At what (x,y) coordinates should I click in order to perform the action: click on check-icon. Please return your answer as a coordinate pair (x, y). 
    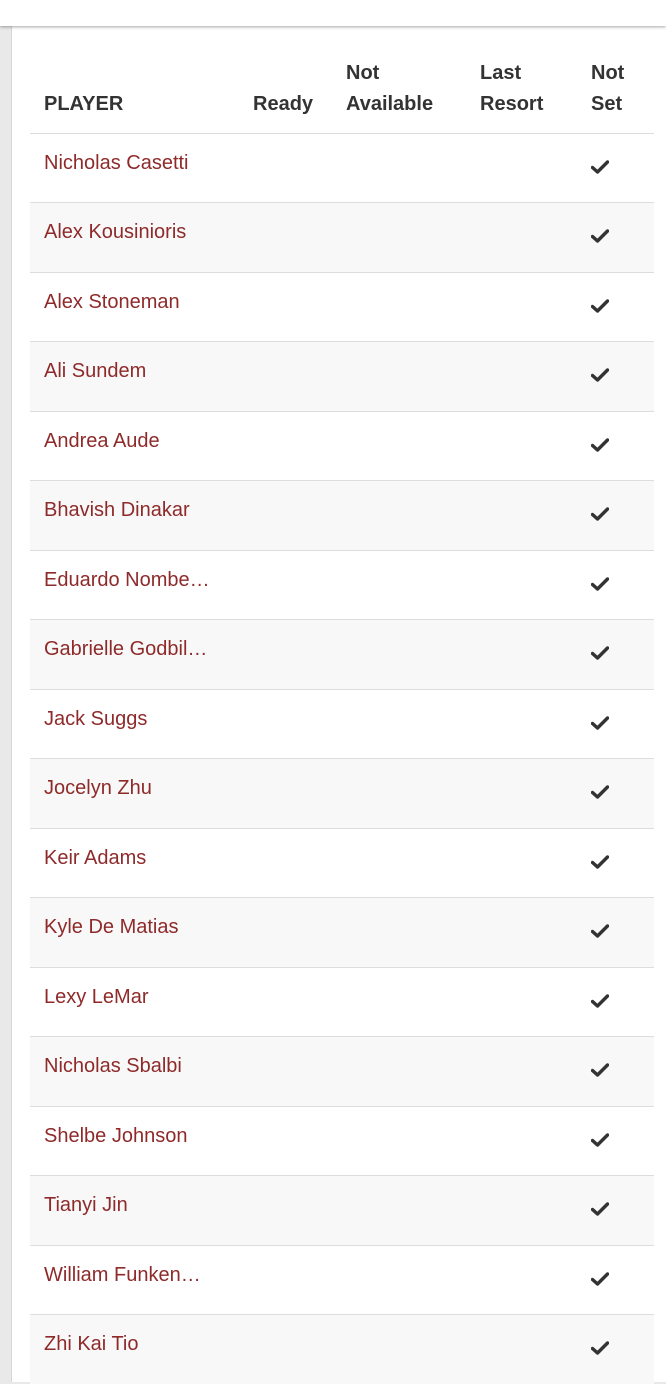
    Looking at the image, I should click on (600, 720).